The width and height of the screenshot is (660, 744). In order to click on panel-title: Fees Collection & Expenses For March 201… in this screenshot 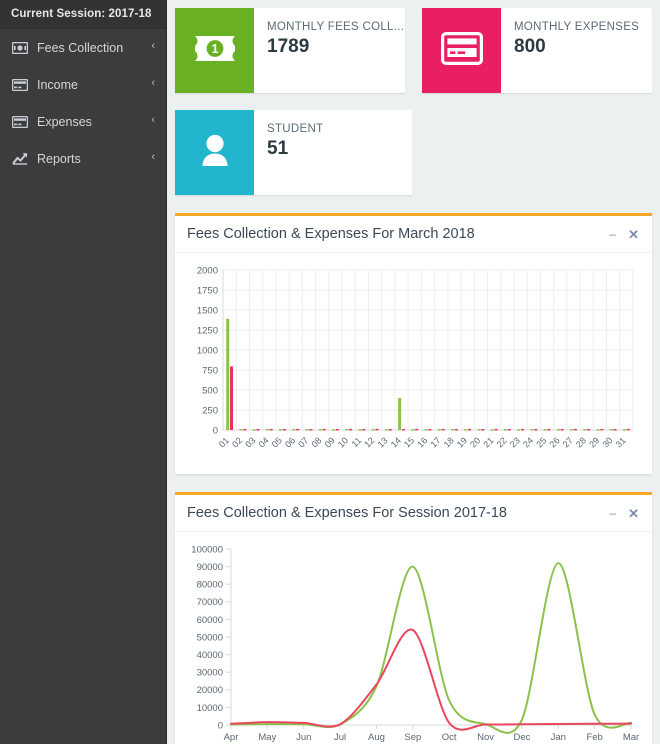, I will do `click(331, 234)`.